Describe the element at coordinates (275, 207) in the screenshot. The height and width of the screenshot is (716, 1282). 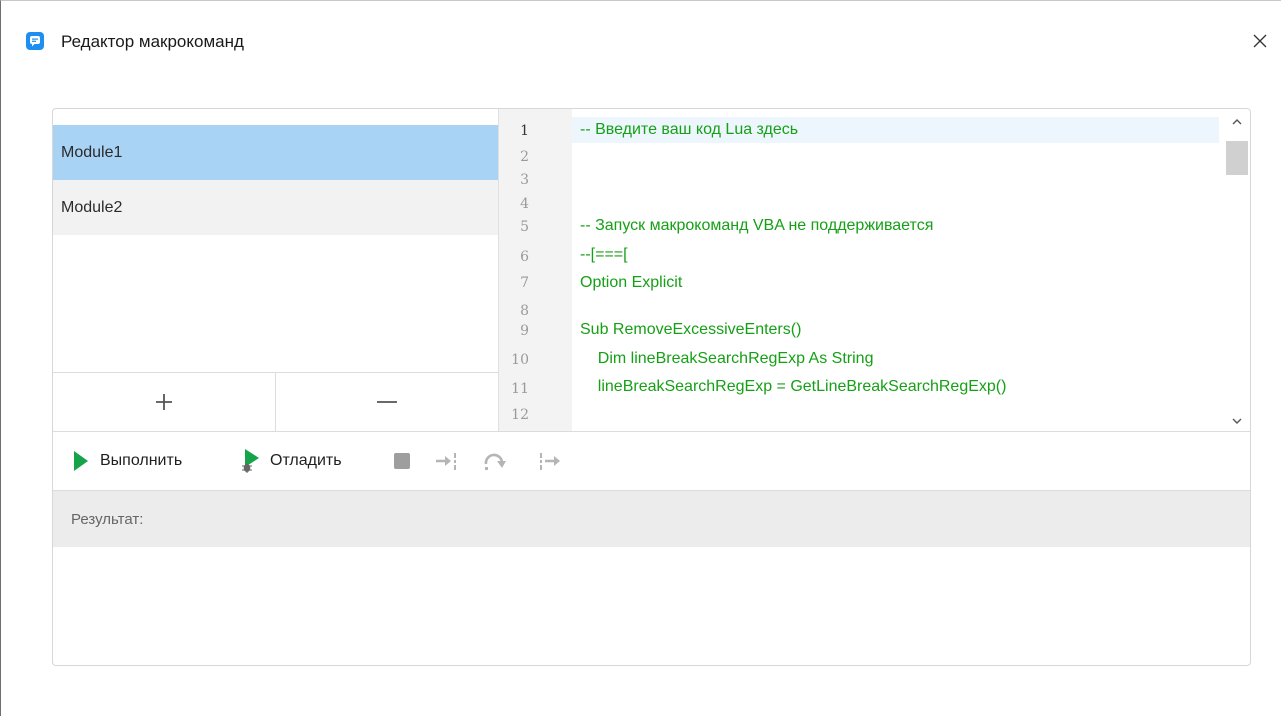
I see `module-item-module2: Module2` at that location.